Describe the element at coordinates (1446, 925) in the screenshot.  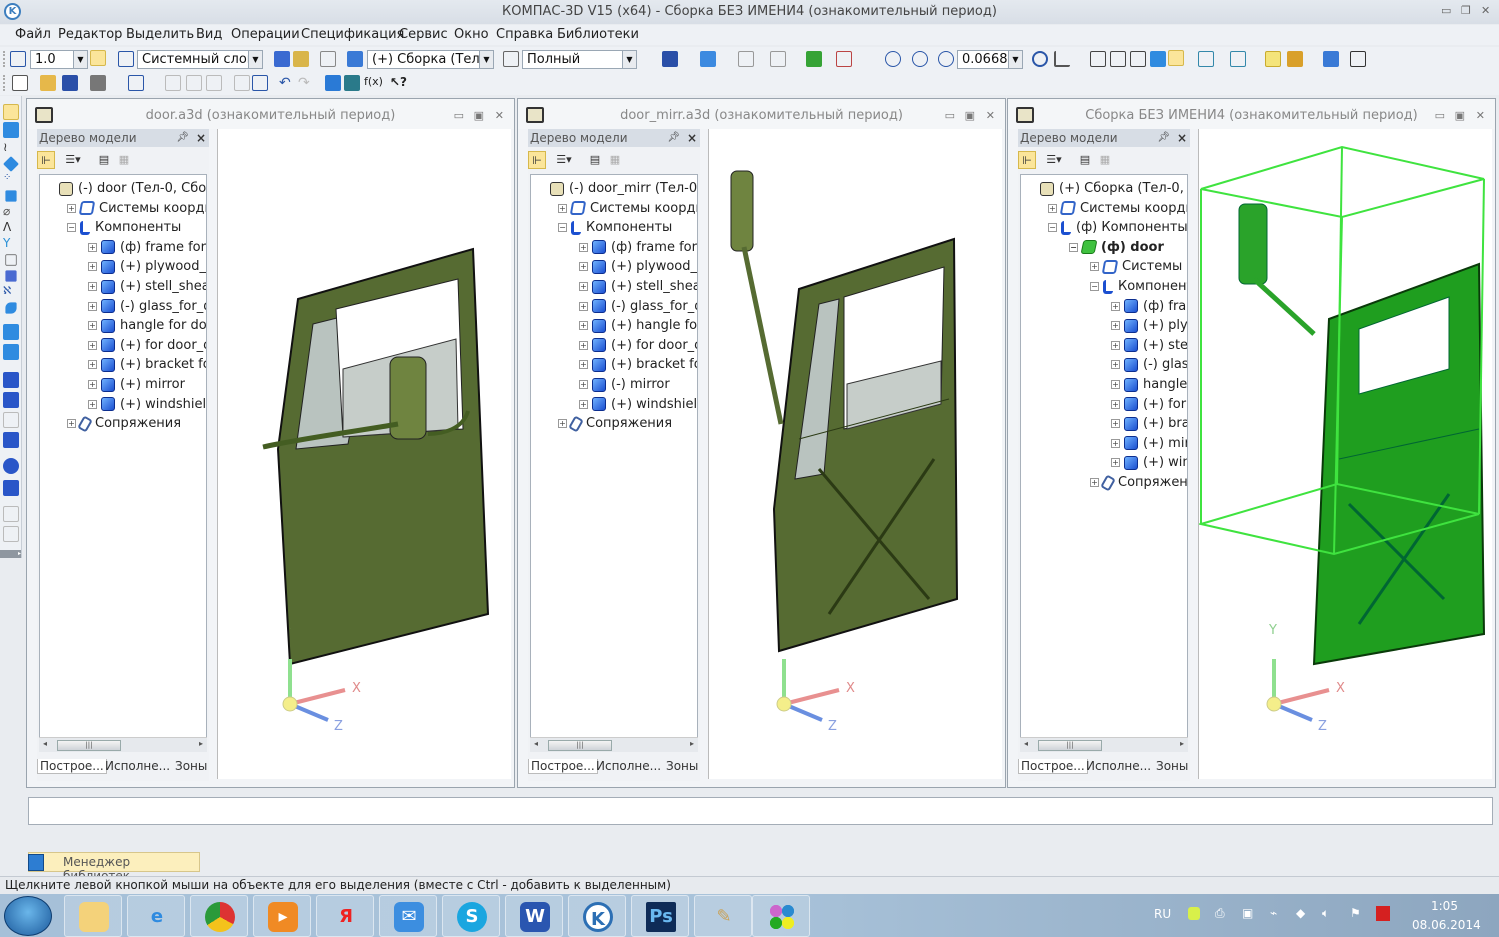
I see `clock-date: 08.06.2014` at that location.